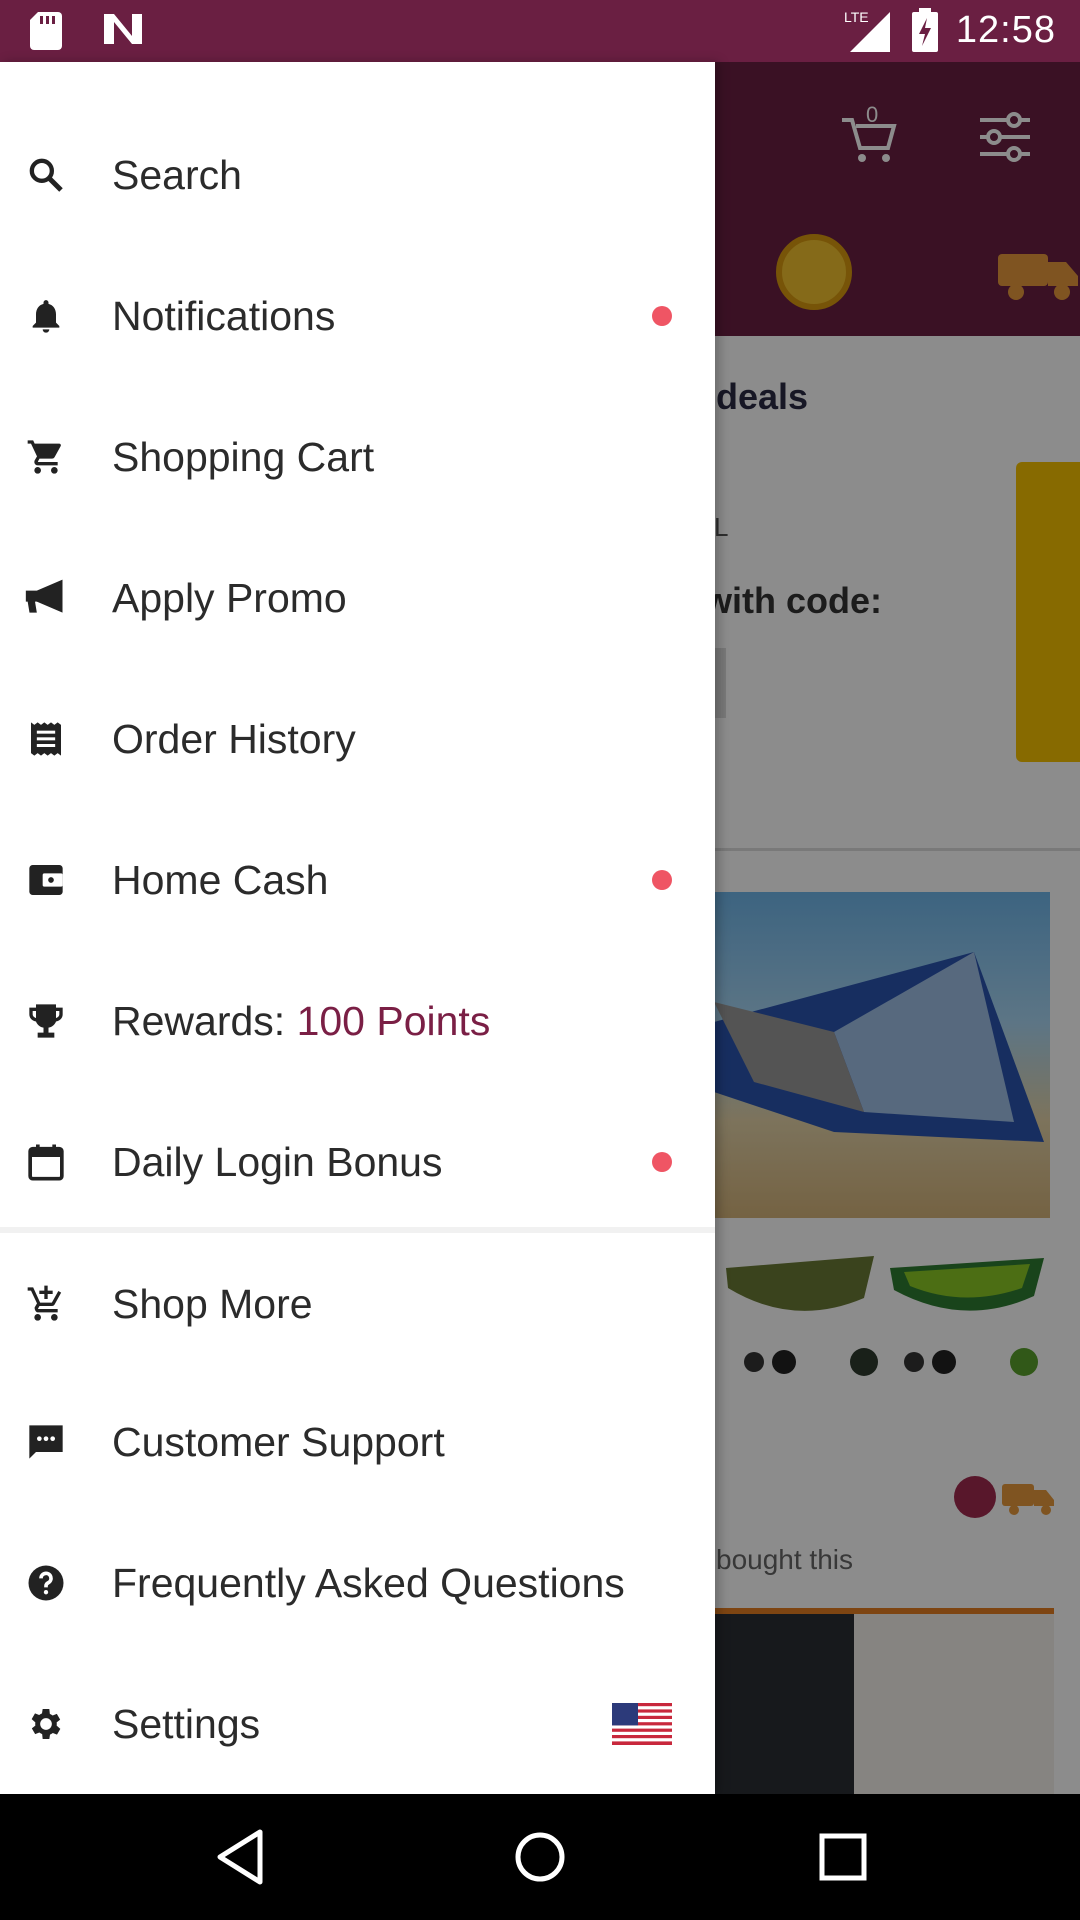 This screenshot has height=1920, width=1080. Describe the element at coordinates (357, 1230) in the screenshot. I see `drawer-divider` at that location.